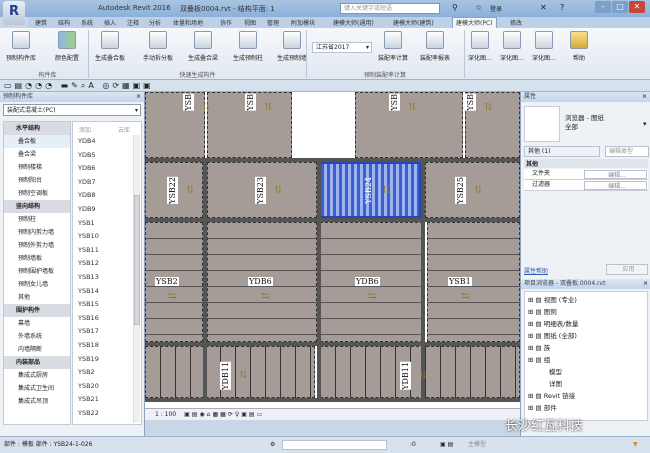 The width and height of the screenshot is (650, 453). I want to click on tab-manage: 管理, so click(273, 22).